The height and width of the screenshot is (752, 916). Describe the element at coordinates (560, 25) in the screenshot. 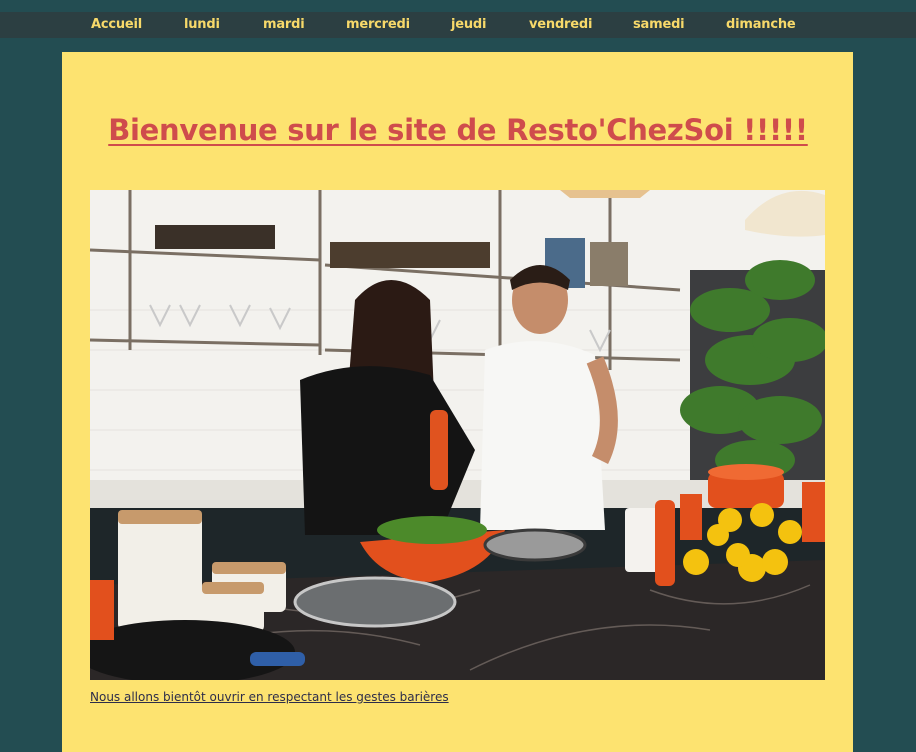

I see `nav-link-vendredi: vendredi` at that location.